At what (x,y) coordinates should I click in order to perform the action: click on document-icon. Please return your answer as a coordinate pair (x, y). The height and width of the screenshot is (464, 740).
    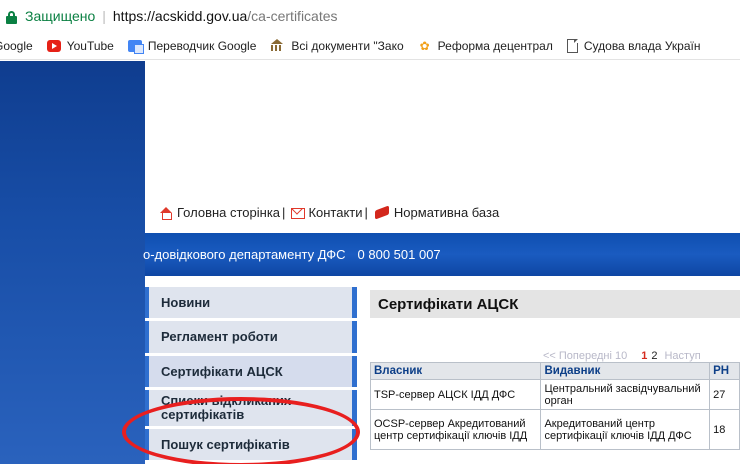
    Looking at the image, I should click on (572, 45).